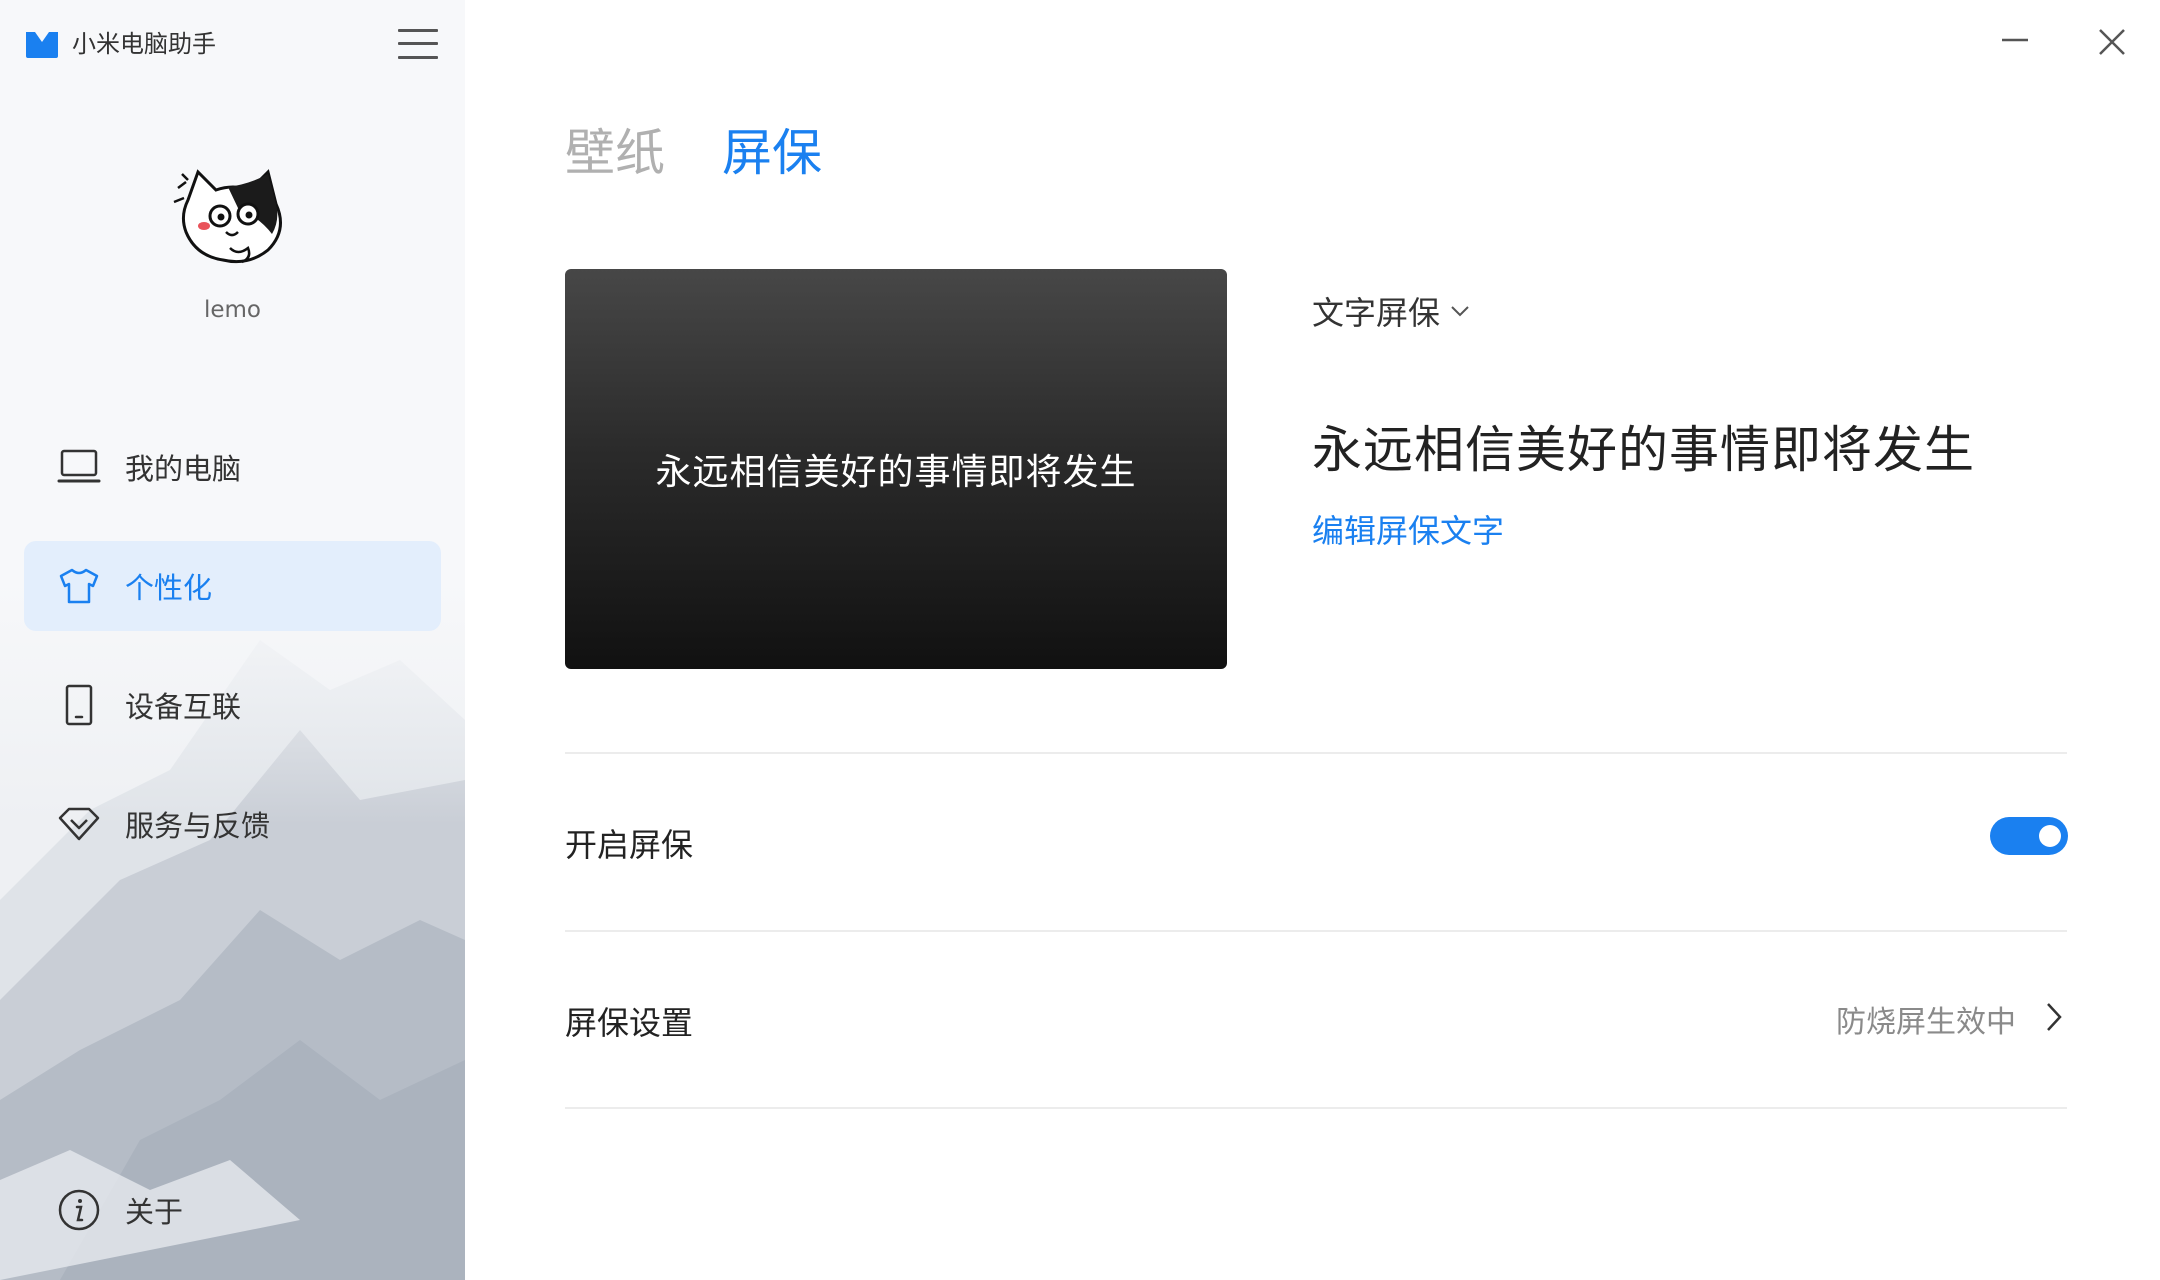 This screenshot has height=1280, width=2160. I want to click on hamburger-menu-icon, so click(418, 44).